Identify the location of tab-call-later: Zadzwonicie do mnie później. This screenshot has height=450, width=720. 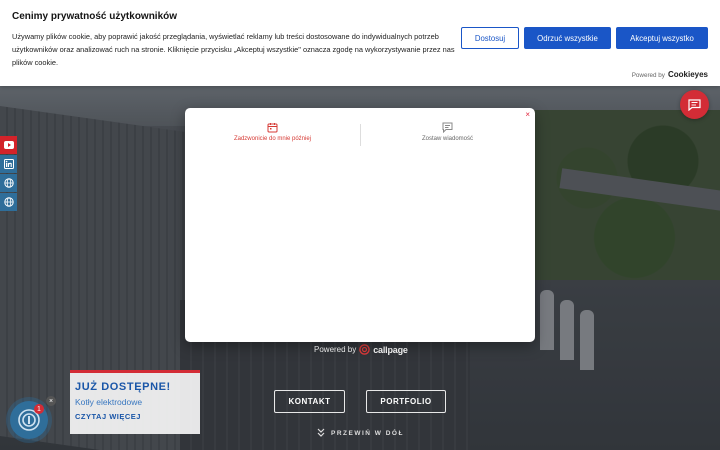
(272, 132).